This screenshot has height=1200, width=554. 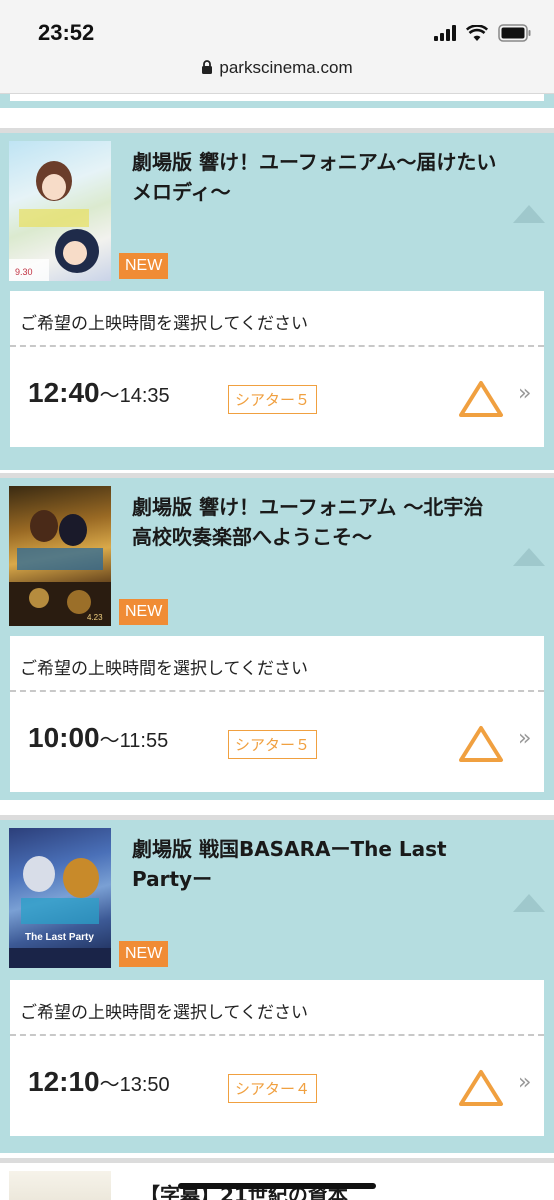 What do you see at coordinates (59, 937) in the screenshot?
I see `svg-text: The Last Party` at bounding box center [59, 937].